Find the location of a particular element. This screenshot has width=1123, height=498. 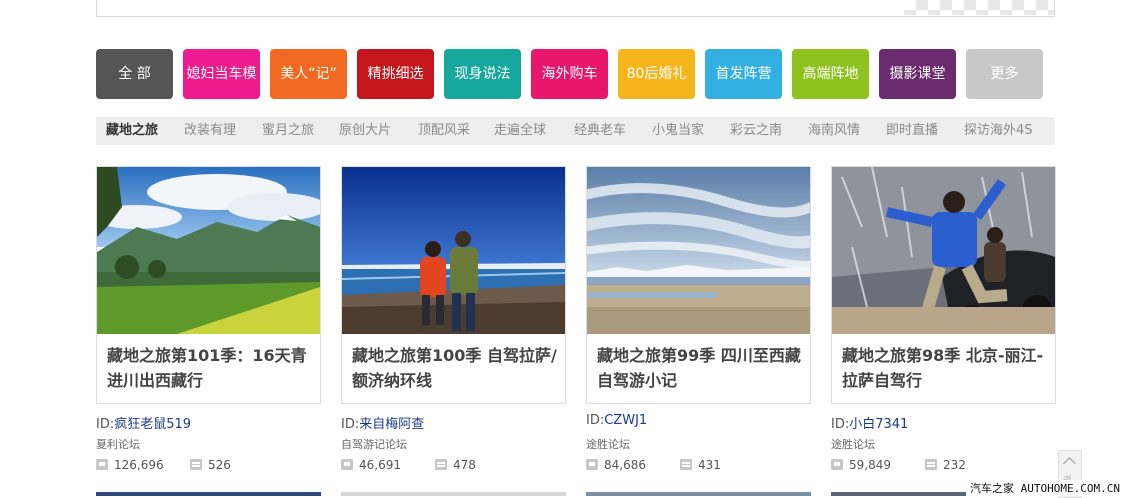

card-title: 藏地之旅第99季 四川至西藏自驾游小记 is located at coordinates (699, 368).